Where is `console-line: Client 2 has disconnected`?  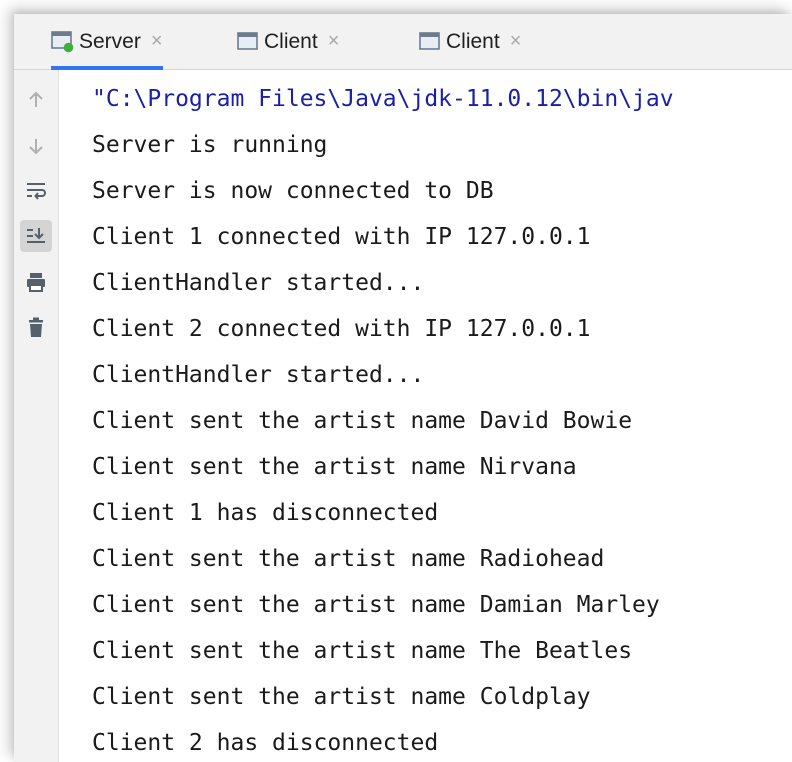 console-line: Client 2 has disconnected is located at coordinates (265, 743).